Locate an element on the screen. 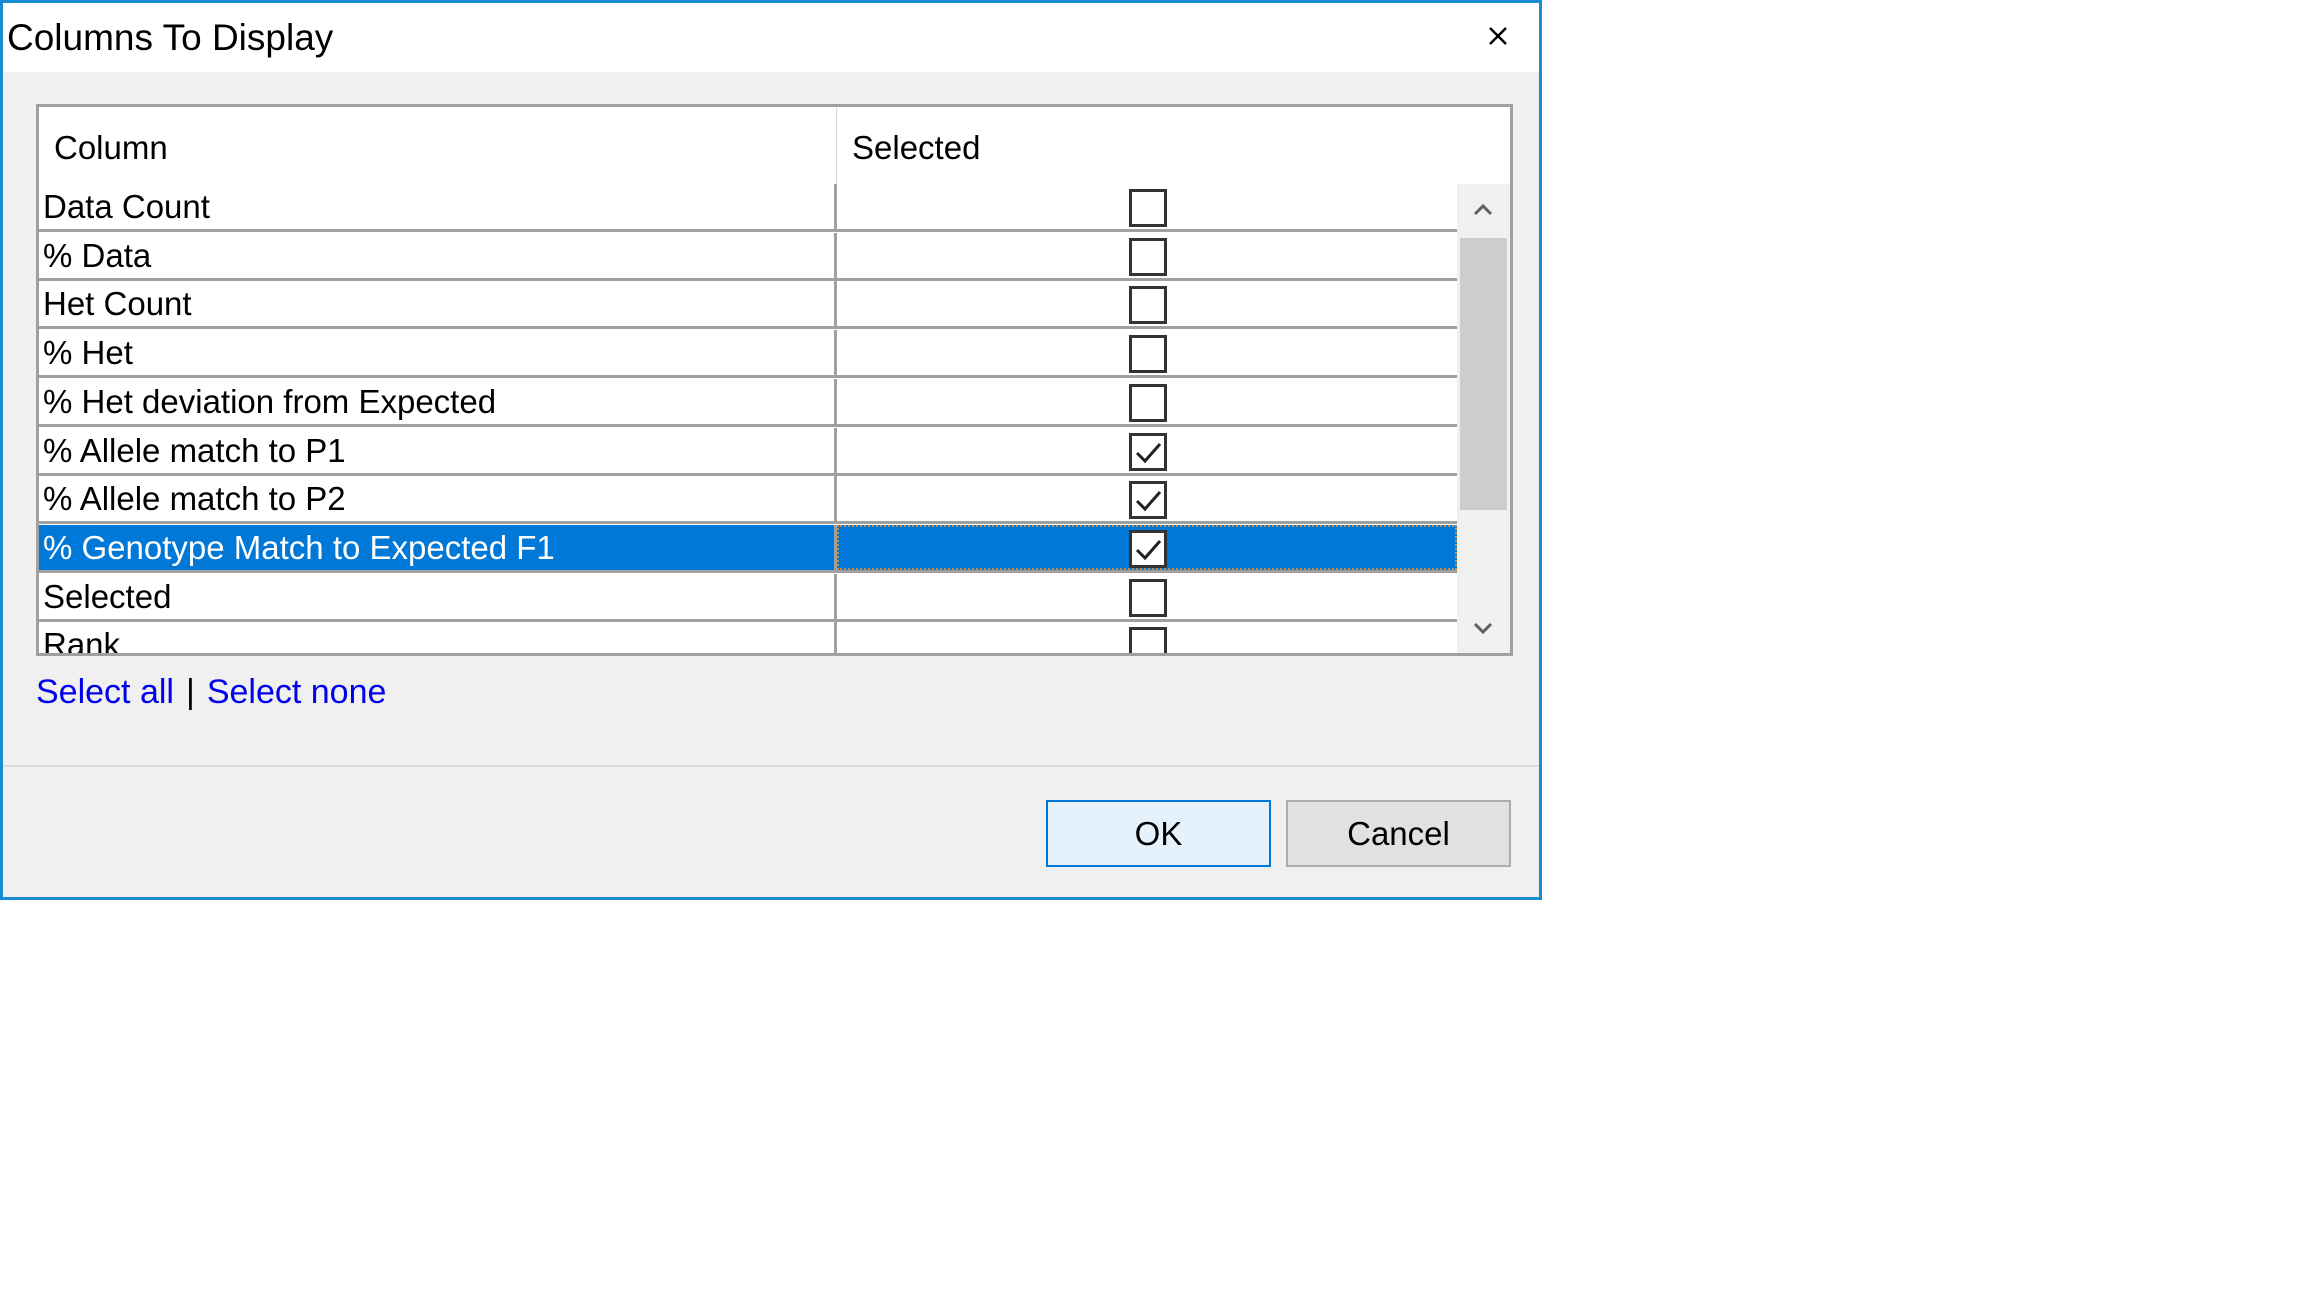 This screenshot has height=1296, width=2304. column-name-cell: % Genotype Match to Expected F1 is located at coordinates (438, 547).